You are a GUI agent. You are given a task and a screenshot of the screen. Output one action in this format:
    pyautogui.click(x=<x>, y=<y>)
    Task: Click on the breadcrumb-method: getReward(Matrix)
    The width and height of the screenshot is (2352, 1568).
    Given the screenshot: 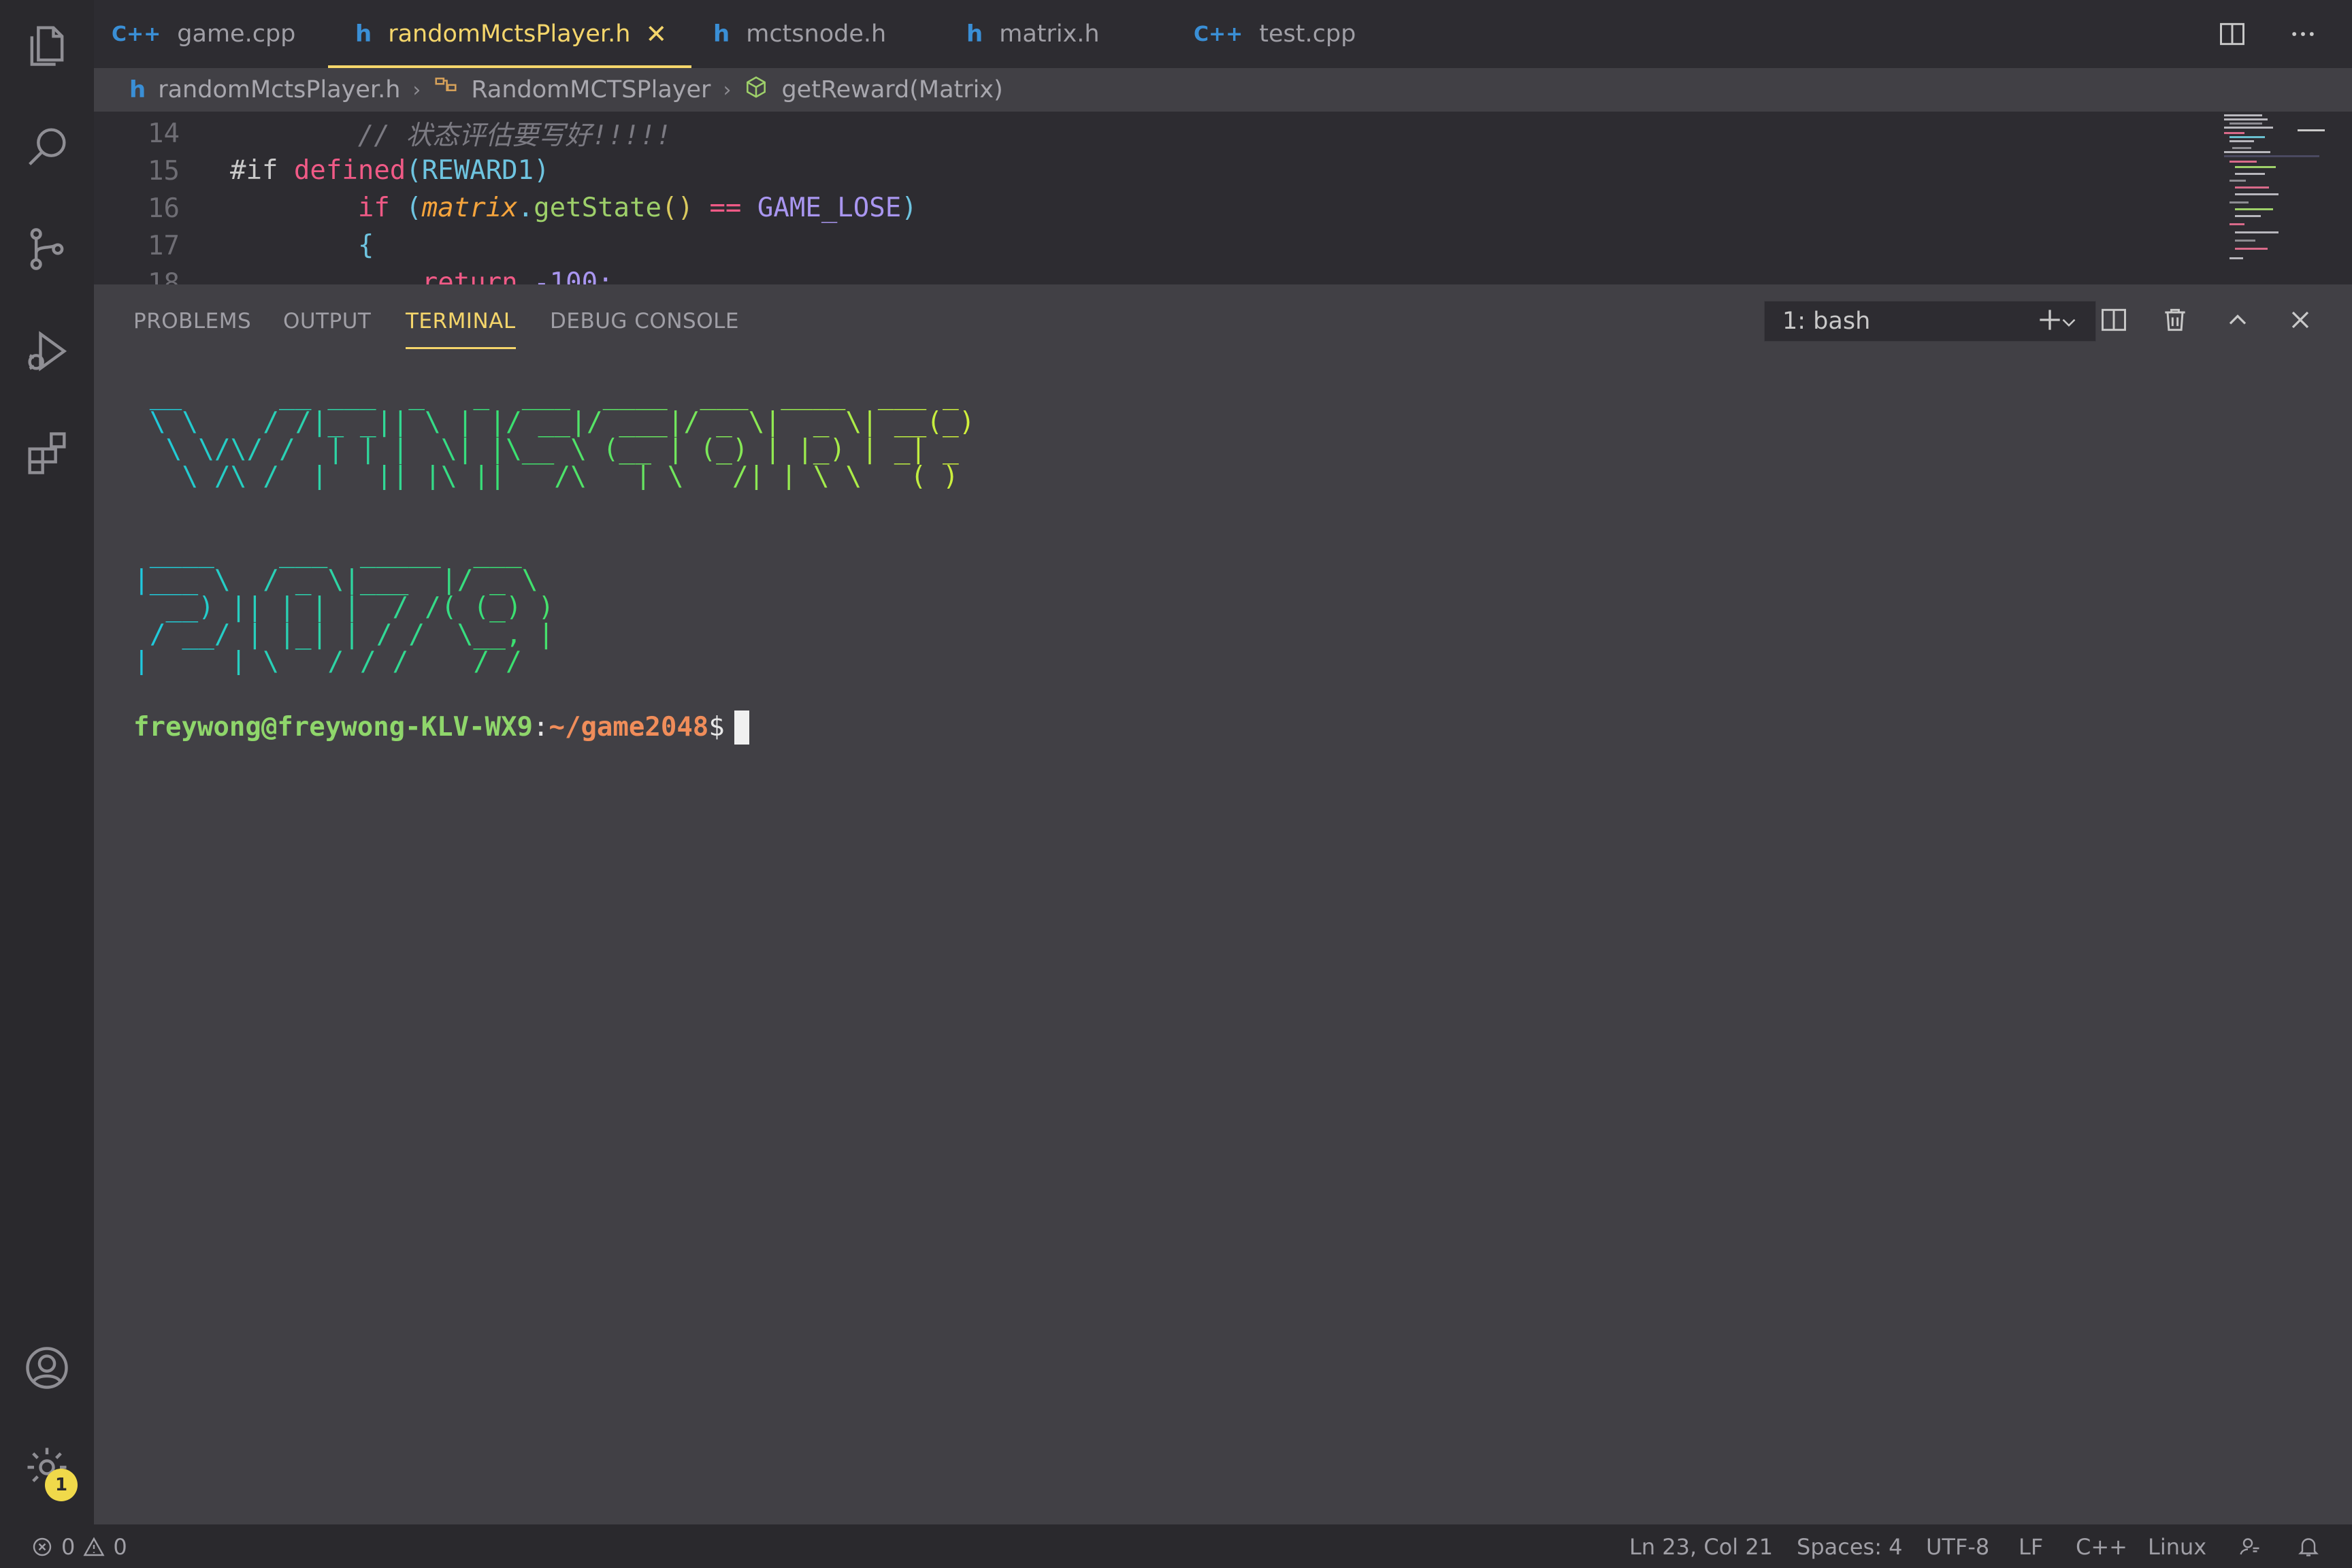 What is the action you would take?
    pyautogui.click(x=891, y=89)
    